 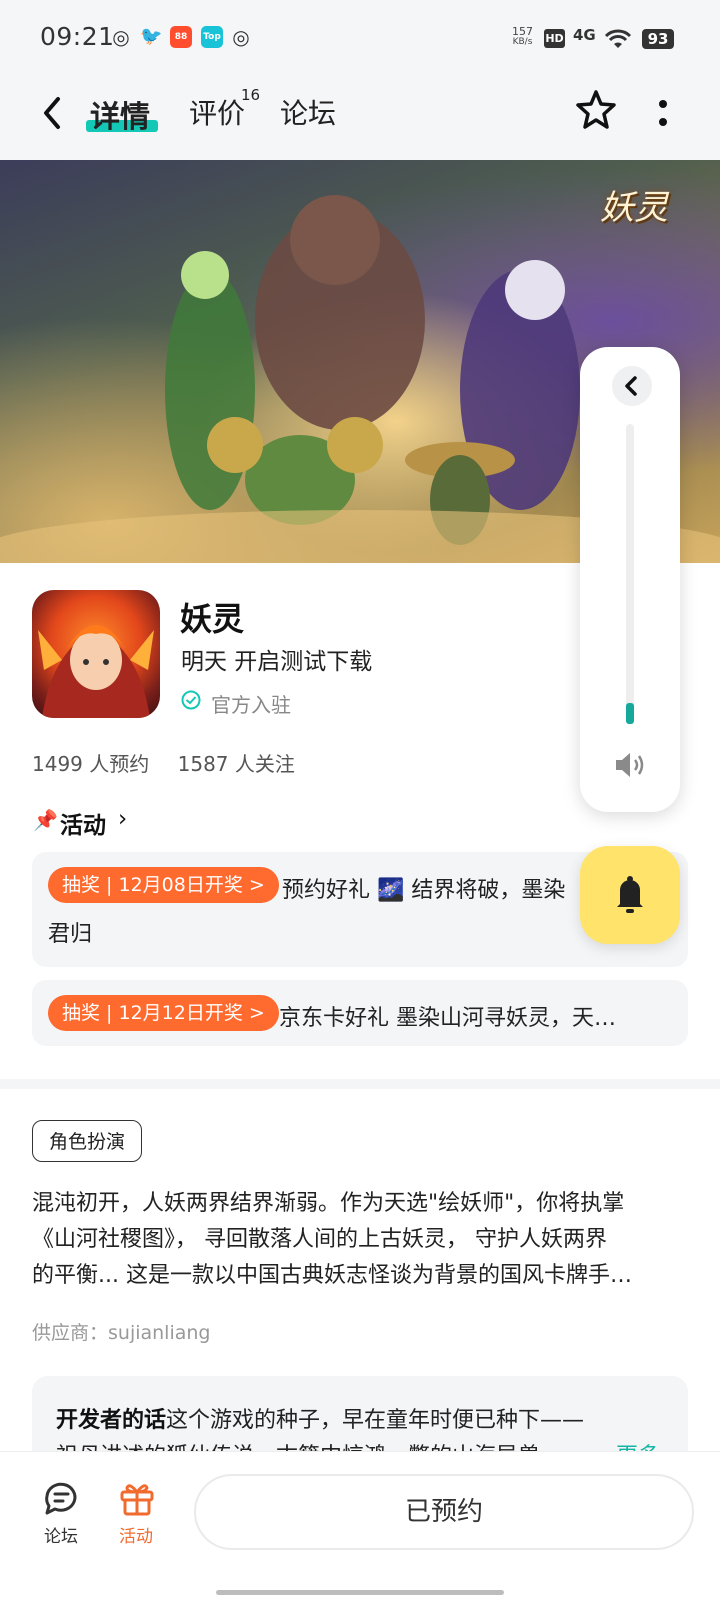 What do you see at coordinates (328, 1203) in the screenshot?
I see `description-line: 混沌初开，人妖两界结界渐弱。作为天选"绘妖师"，你将执掌` at bounding box center [328, 1203].